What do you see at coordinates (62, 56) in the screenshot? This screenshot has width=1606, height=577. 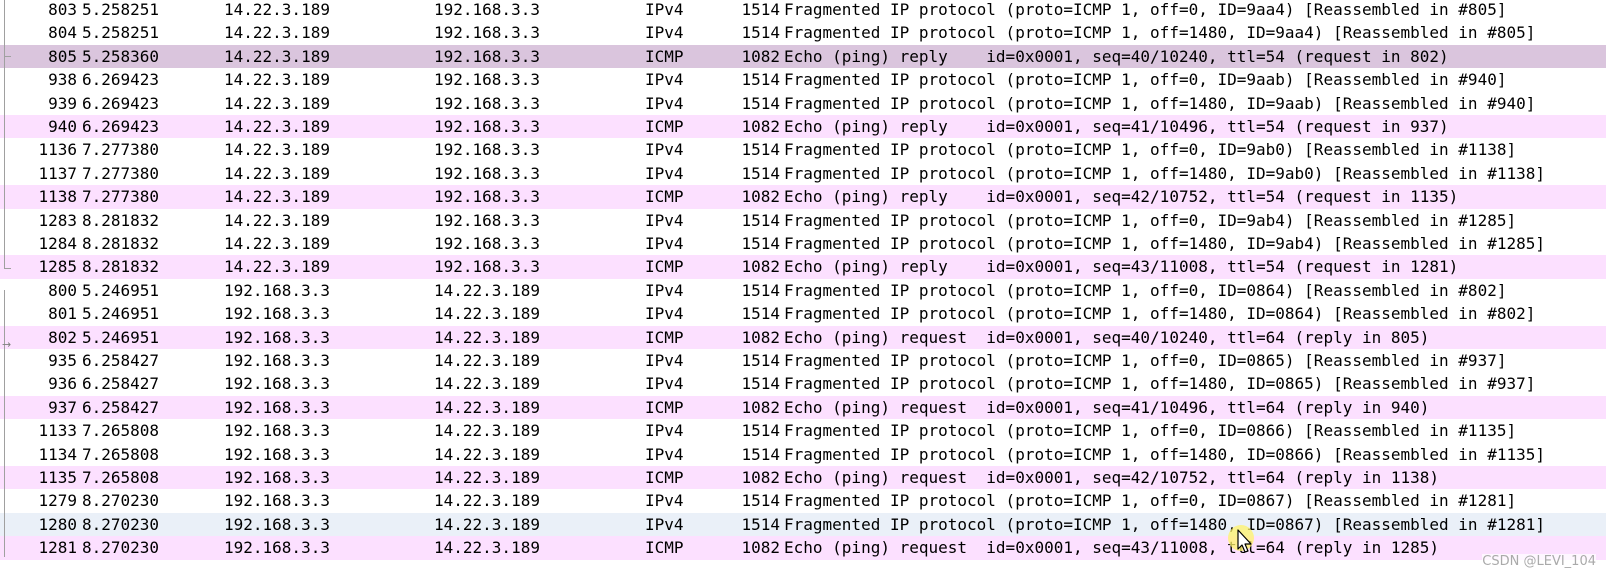 I see `packet-number: 805` at bounding box center [62, 56].